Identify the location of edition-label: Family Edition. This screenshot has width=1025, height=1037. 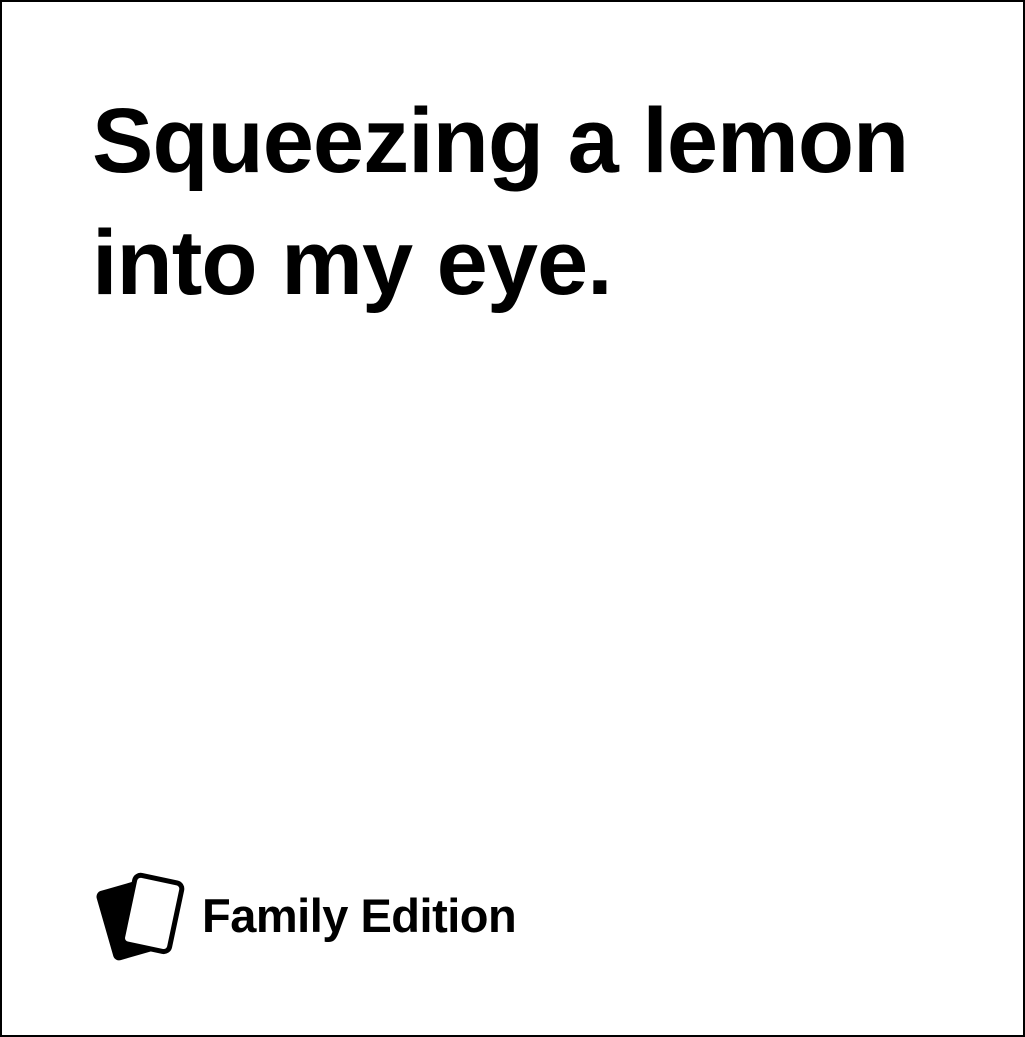
(359, 915).